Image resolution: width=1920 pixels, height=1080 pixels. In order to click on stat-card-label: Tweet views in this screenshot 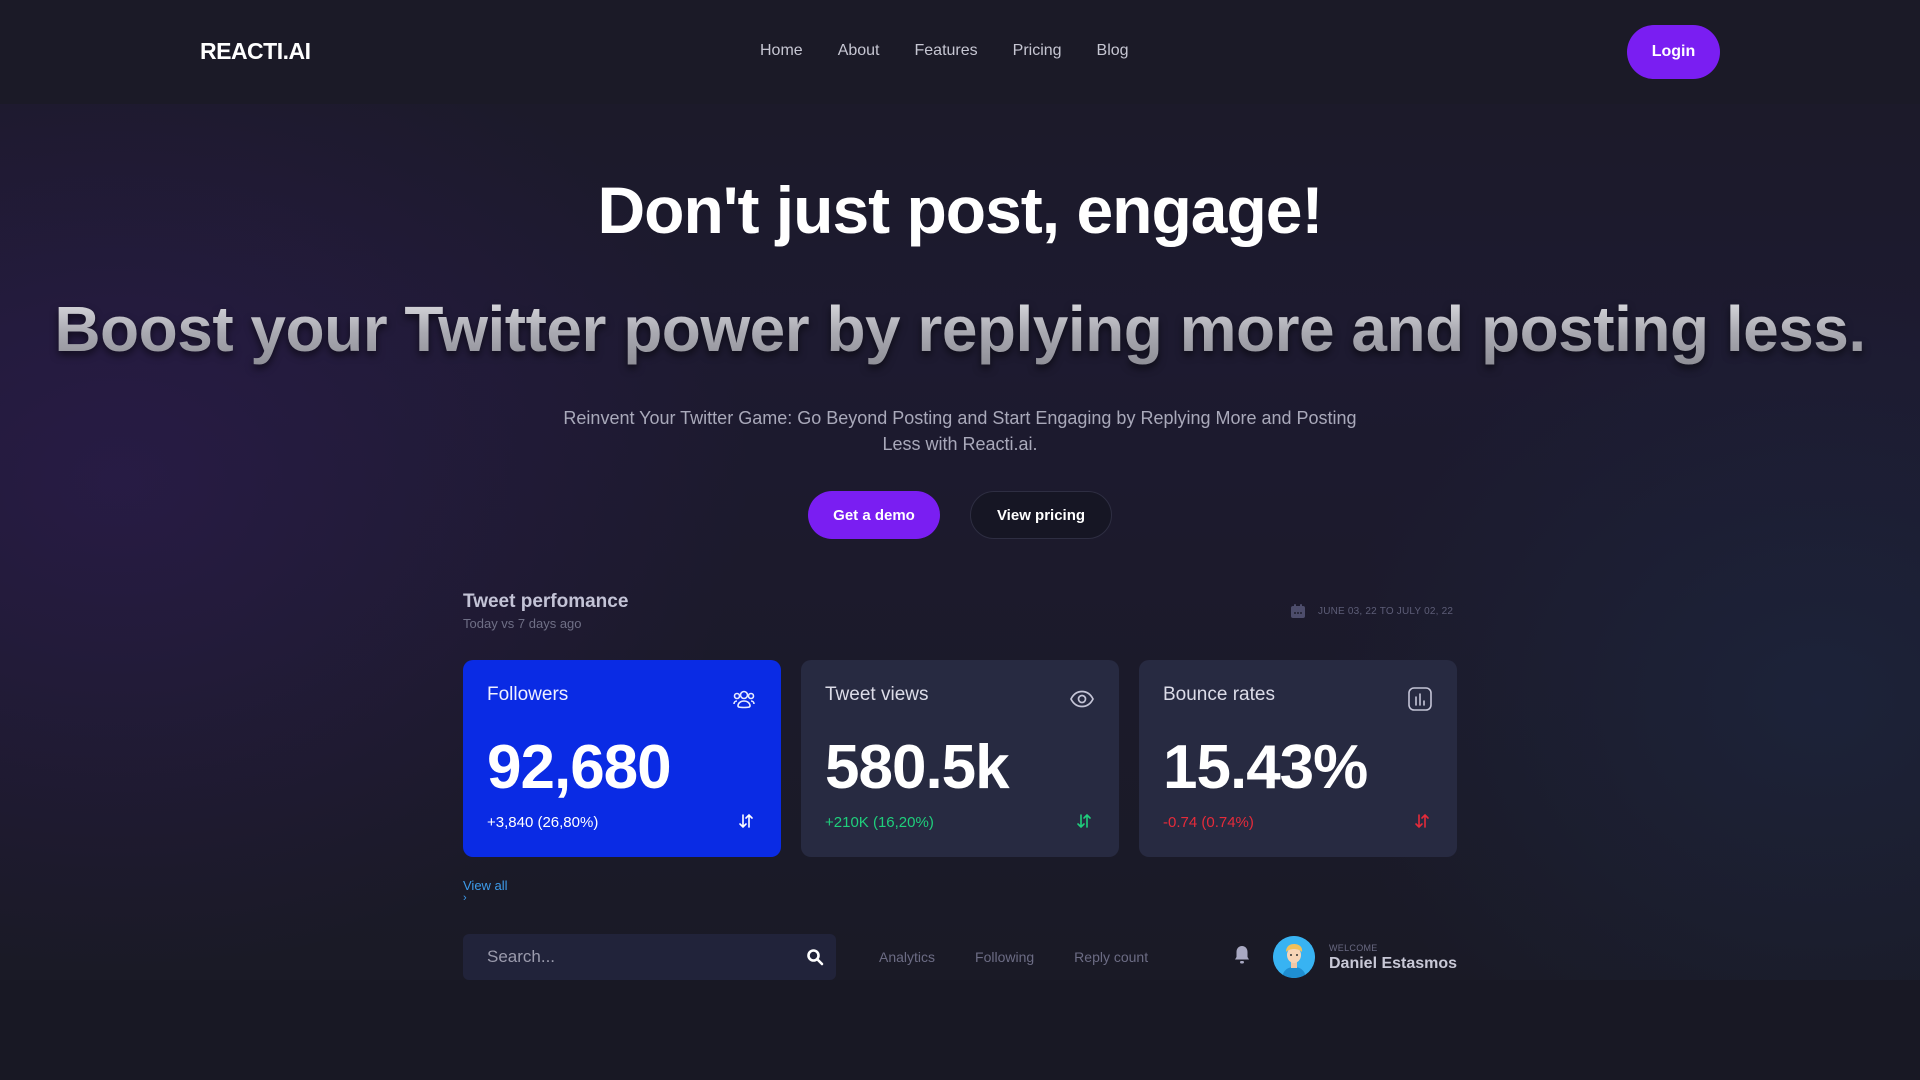, I will do `click(877, 694)`.